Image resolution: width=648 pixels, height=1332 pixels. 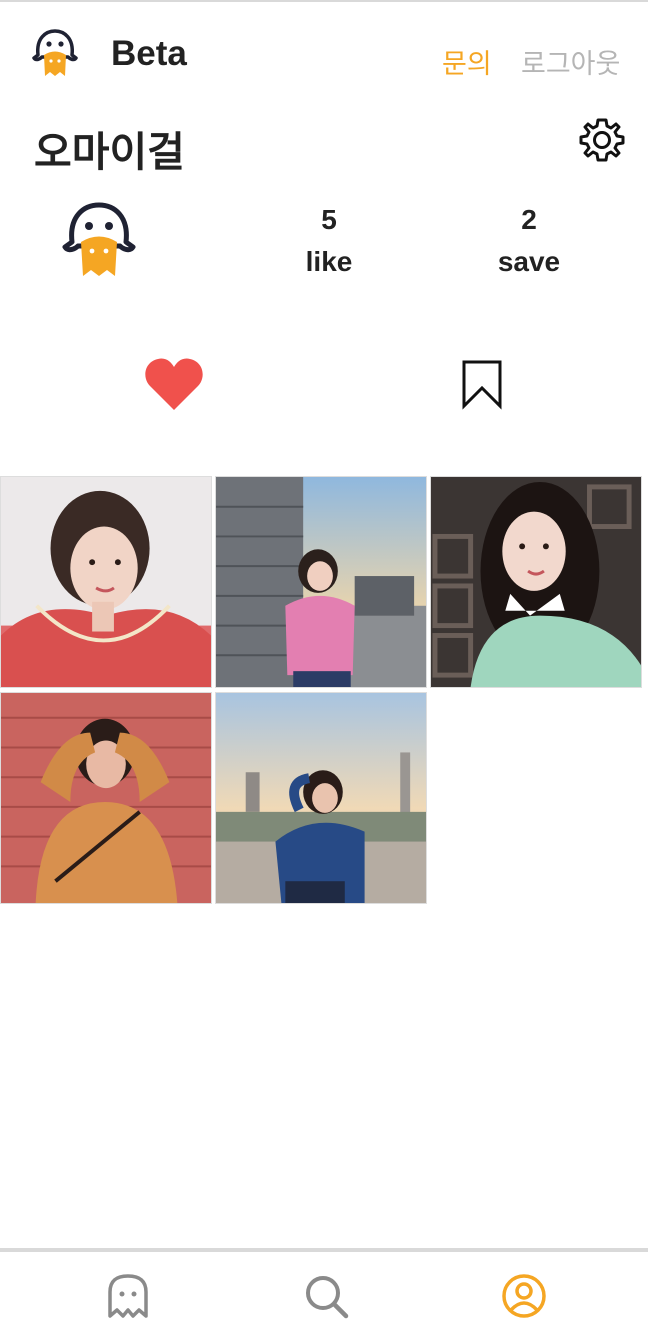 What do you see at coordinates (326, 1296) in the screenshot?
I see `search-icon` at bounding box center [326, 1296].